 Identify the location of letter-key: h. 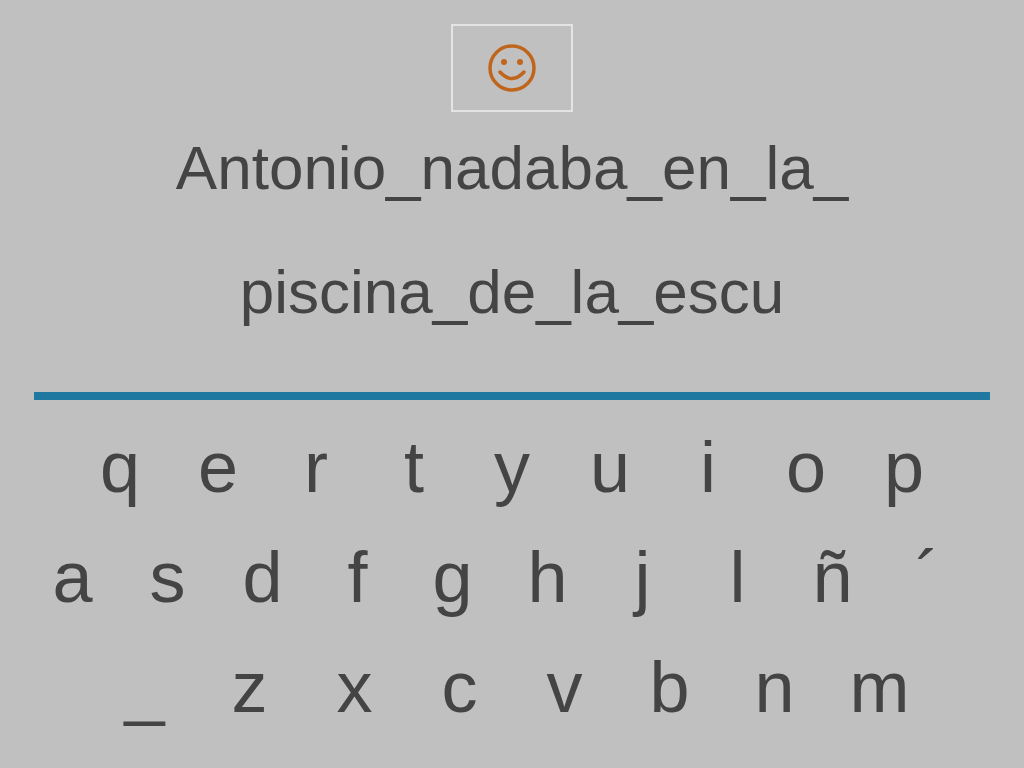
(547, 577).